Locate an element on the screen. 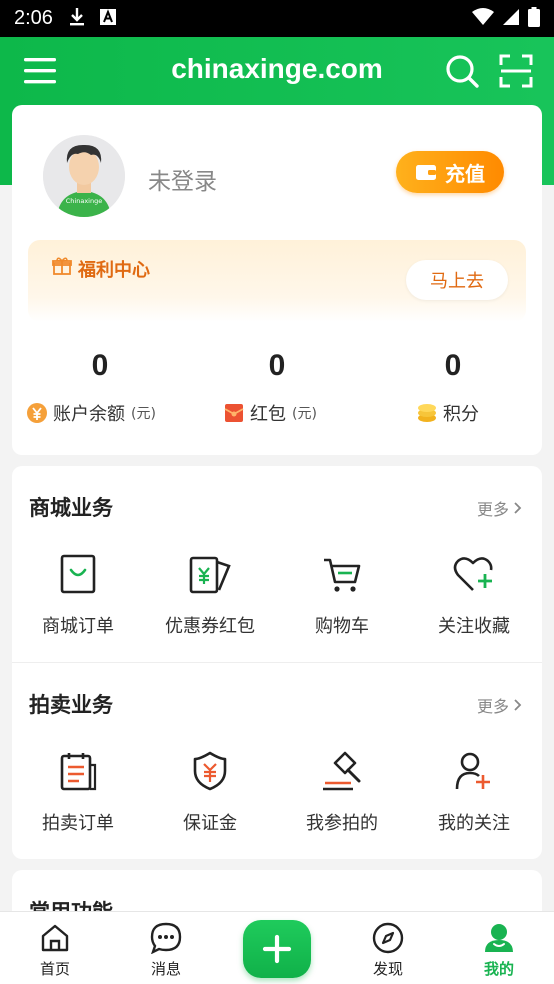  scan-icon is located at coordinates (516, 71).